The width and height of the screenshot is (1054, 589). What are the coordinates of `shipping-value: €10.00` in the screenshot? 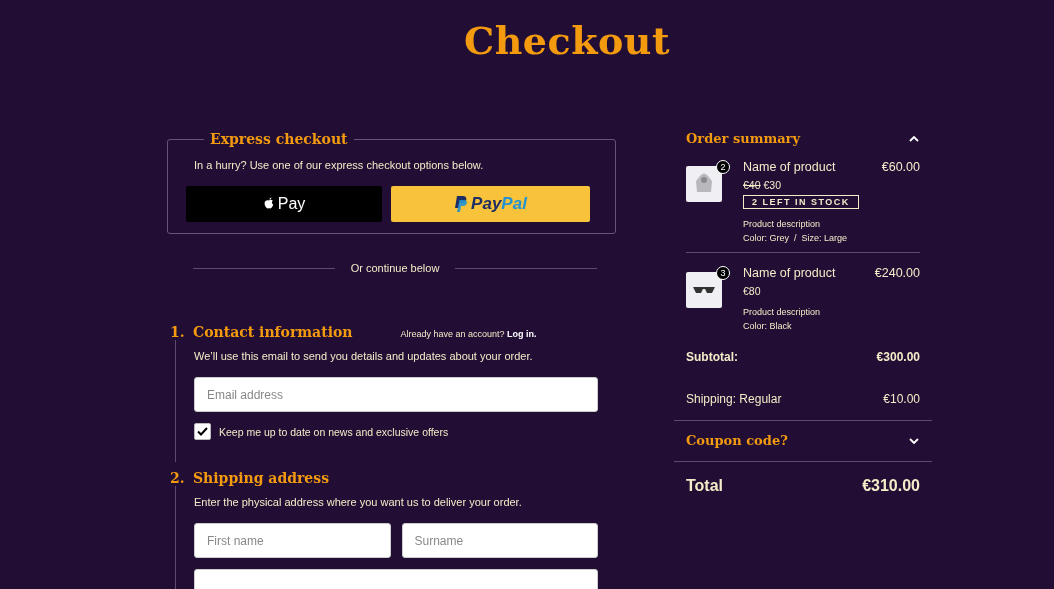 It's located at (901, 399).